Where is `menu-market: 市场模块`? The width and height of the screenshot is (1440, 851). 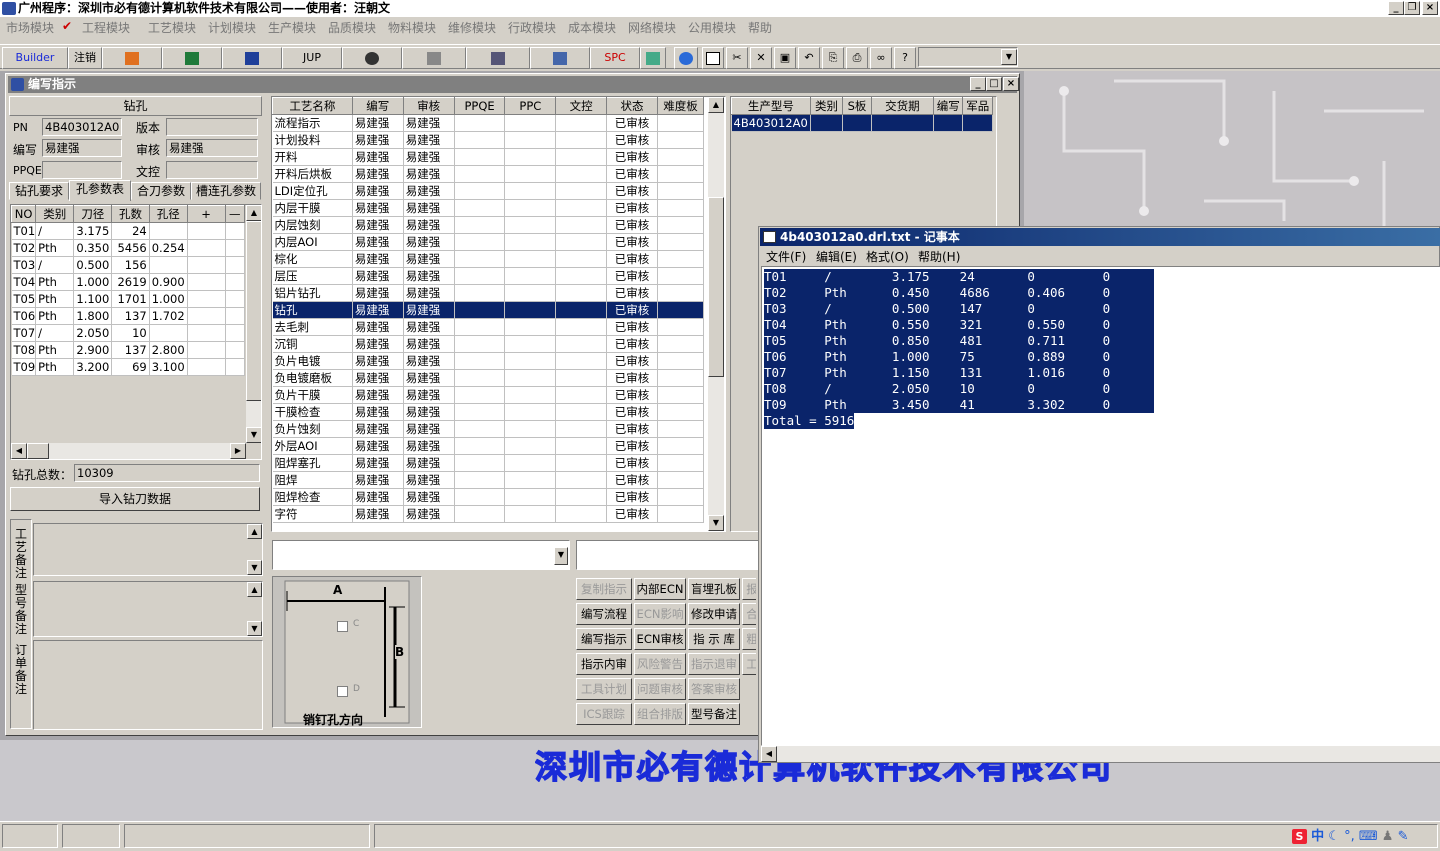
menu-market: 市场模块 is located at coordinates (30, 27).